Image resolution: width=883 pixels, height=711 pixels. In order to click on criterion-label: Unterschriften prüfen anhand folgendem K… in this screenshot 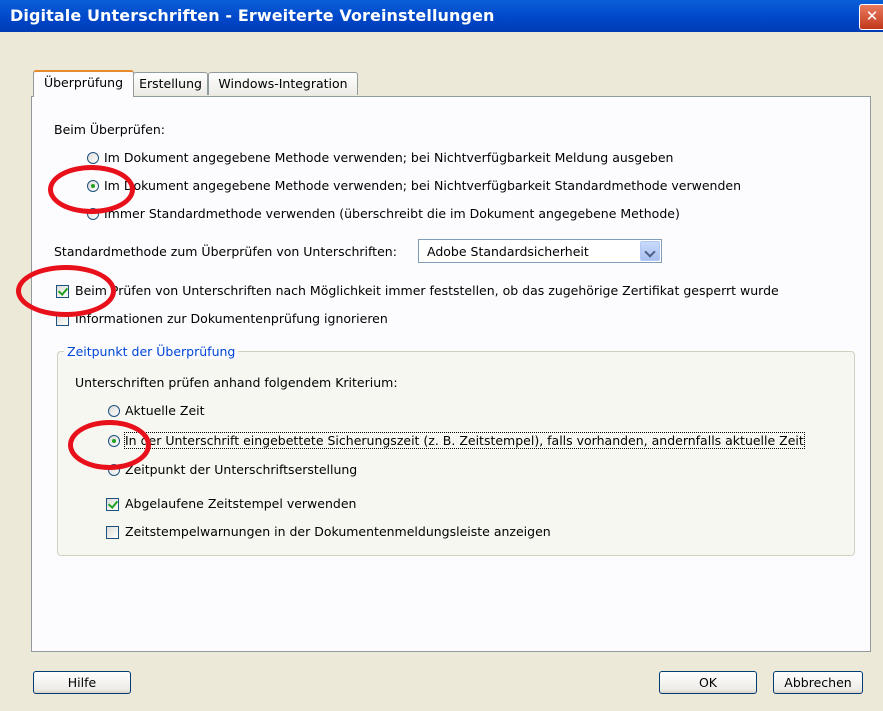, I will do `click(236, 382)`.